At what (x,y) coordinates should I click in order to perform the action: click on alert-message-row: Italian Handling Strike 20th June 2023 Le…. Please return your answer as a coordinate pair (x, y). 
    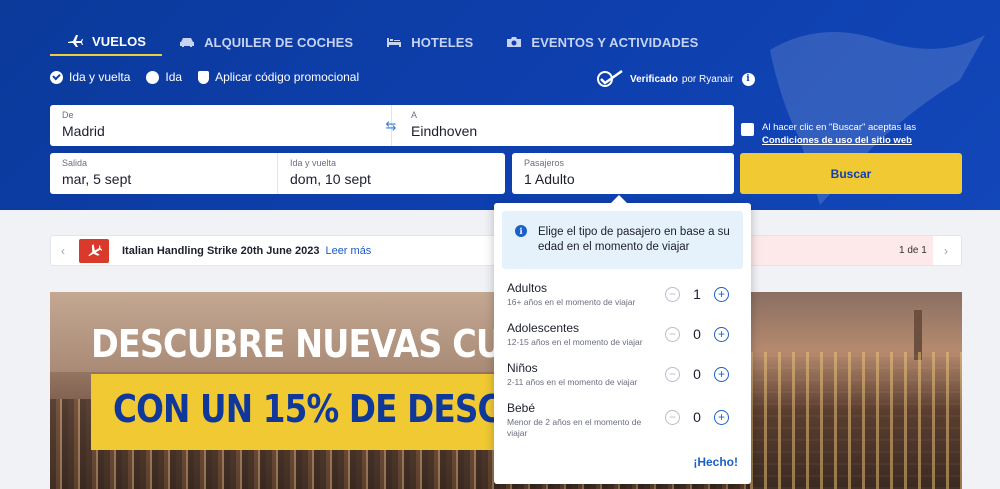
    Looking at the image, I should click on (246, 251).